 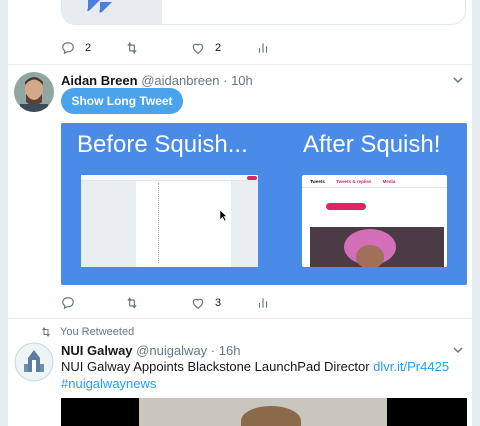 I want to click on tweet-header: Aidan Breen @aidanbreen · 10h, so click(x=157, y=80).